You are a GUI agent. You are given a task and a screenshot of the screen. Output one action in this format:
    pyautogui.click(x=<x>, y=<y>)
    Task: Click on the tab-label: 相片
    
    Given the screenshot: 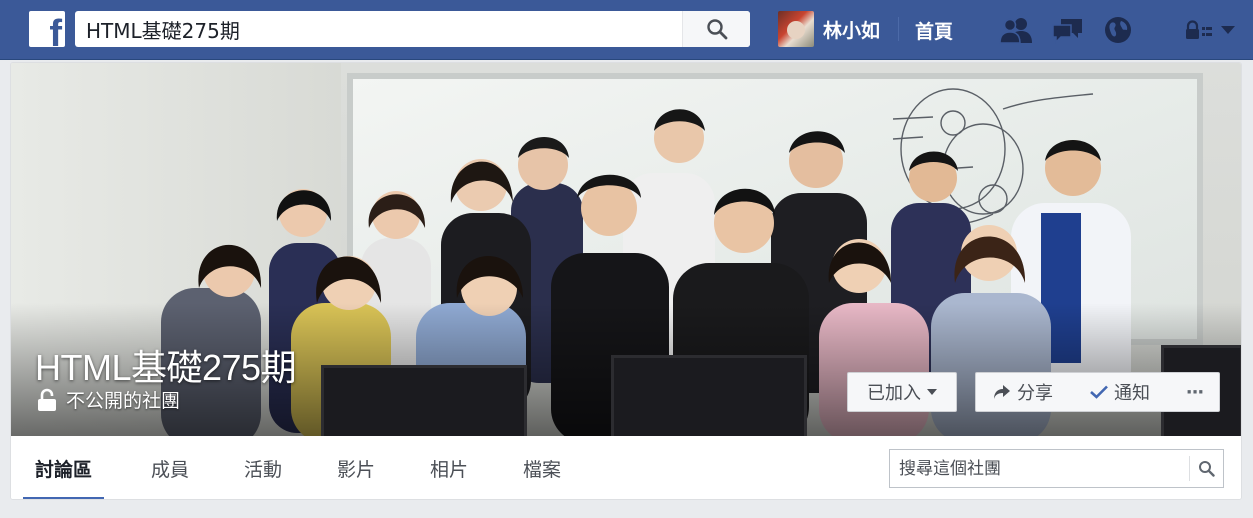 What is the action you would take?
    pyautogui.click(x=449, y=469)
    